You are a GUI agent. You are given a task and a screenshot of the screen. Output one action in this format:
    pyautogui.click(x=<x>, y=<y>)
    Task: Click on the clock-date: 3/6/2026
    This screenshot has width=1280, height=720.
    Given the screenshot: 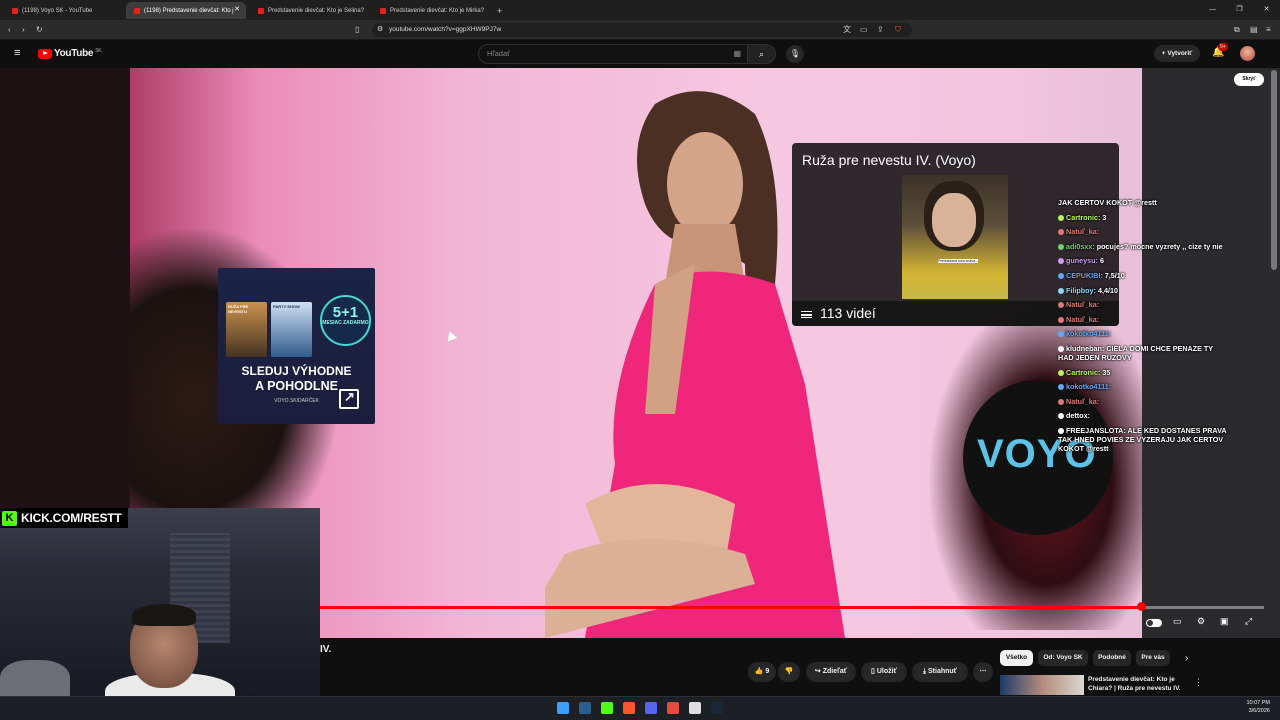 What is the action you would take?
    pyautogui.click(x=1259, y=711)
    